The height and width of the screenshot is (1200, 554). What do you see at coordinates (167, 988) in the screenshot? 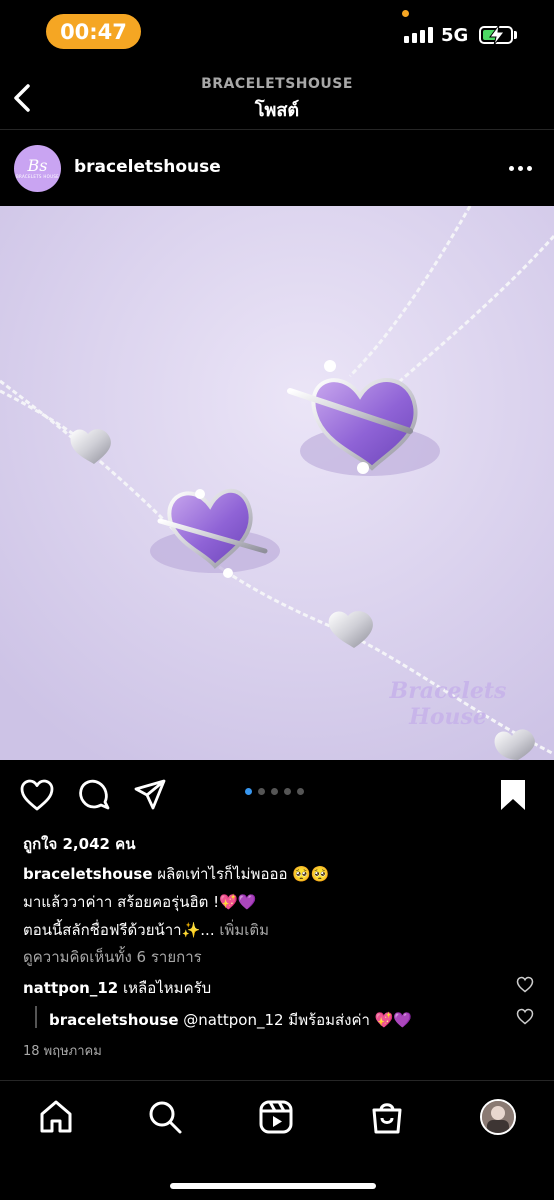
I see `comment-text: เหลือไหมครับ` at bounding box center [167, 988].